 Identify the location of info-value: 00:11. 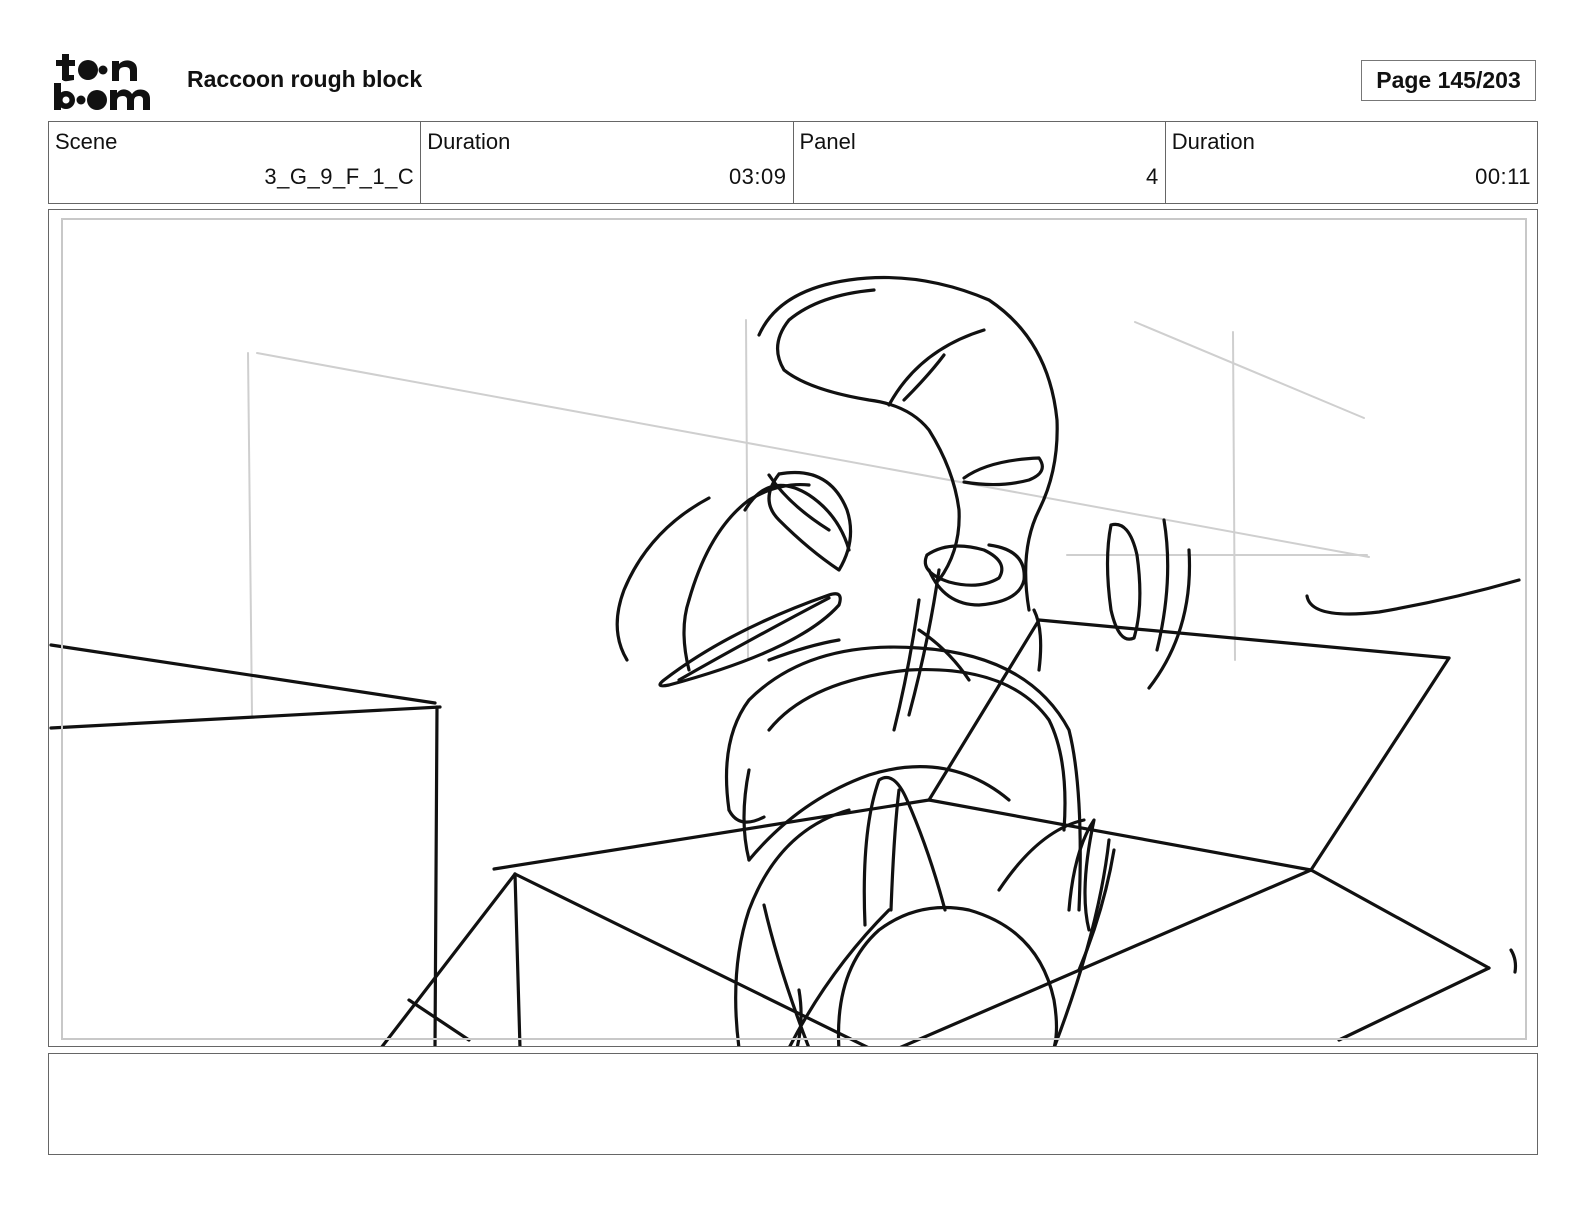
(1503, 176).